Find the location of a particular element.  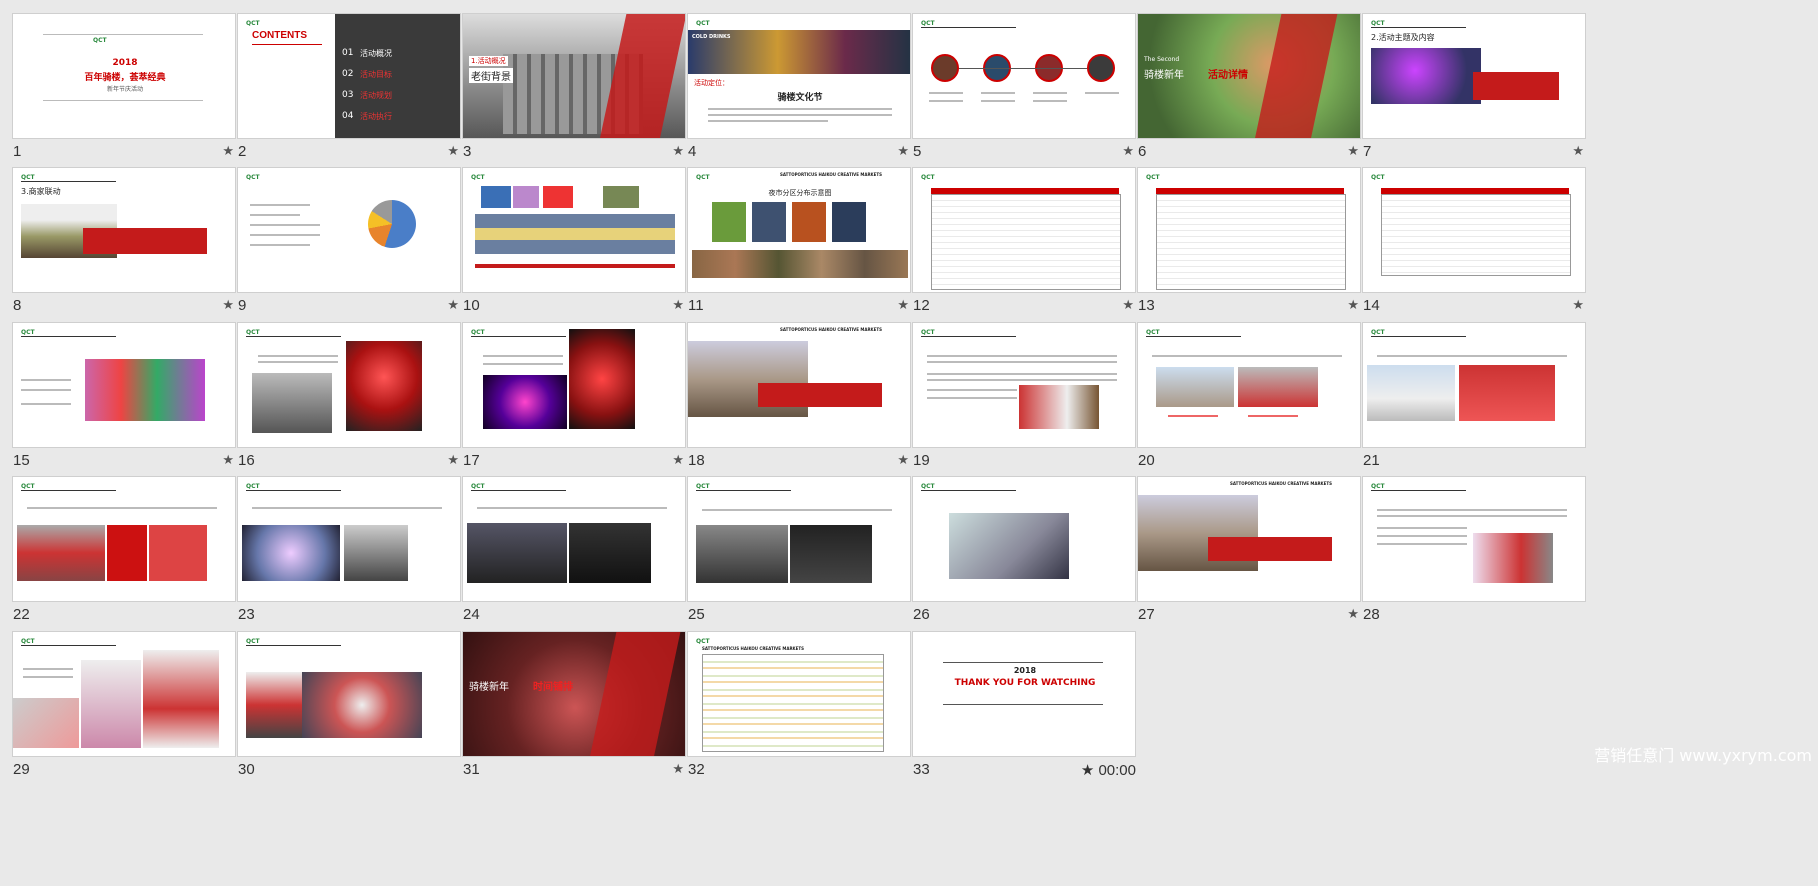

slide-preview: 1.活动概况 老街背景 is located at coordinates (574, 76).